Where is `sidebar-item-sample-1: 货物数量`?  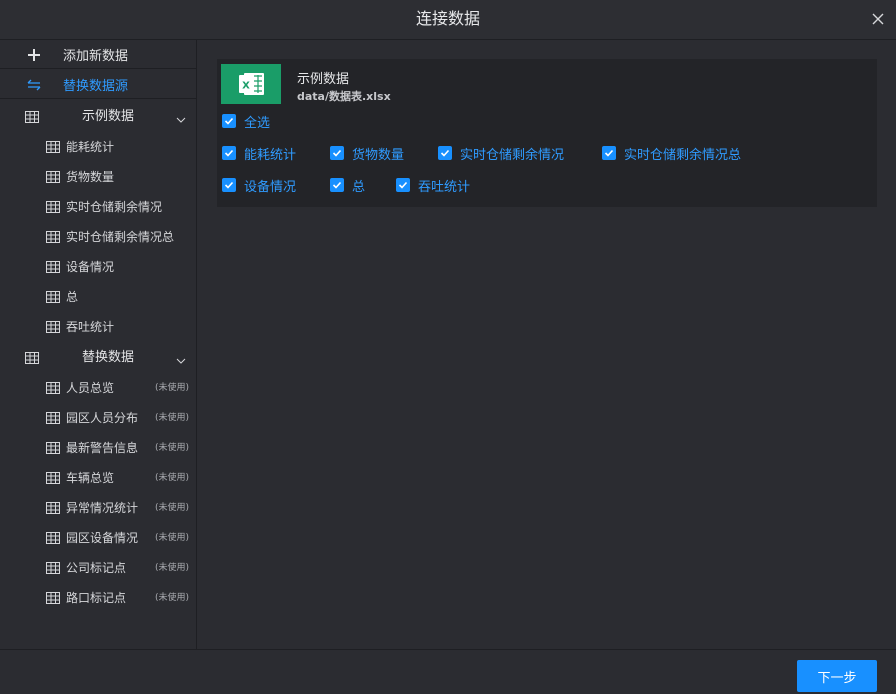 sidebar-item-sample-1: 货物数量 is located at coordinates (98, 177).